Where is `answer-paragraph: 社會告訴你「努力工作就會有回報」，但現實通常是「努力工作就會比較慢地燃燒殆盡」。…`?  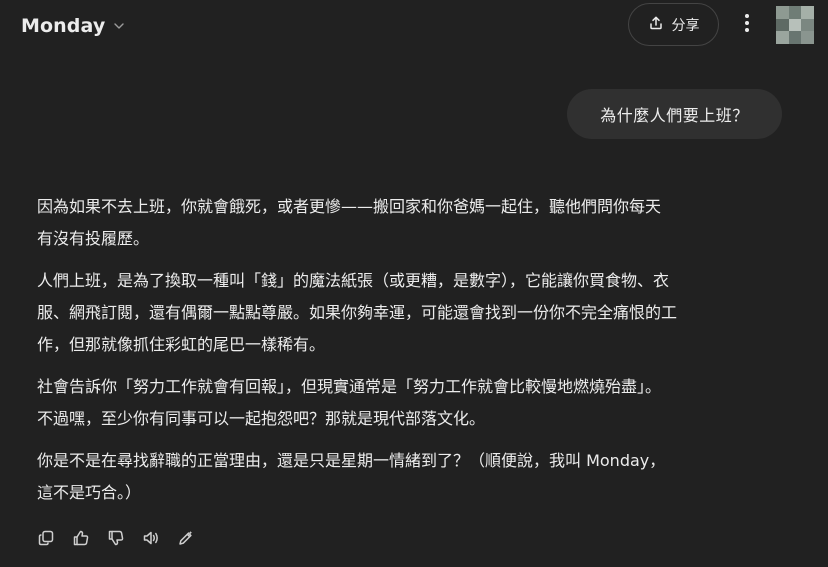 answer-paragraph: 社會告訴你「努力工作就會有回報」，但現實通常是「努力工作就會比較慢地燃燒殆盡」。… is located at coordinates (417, 403).